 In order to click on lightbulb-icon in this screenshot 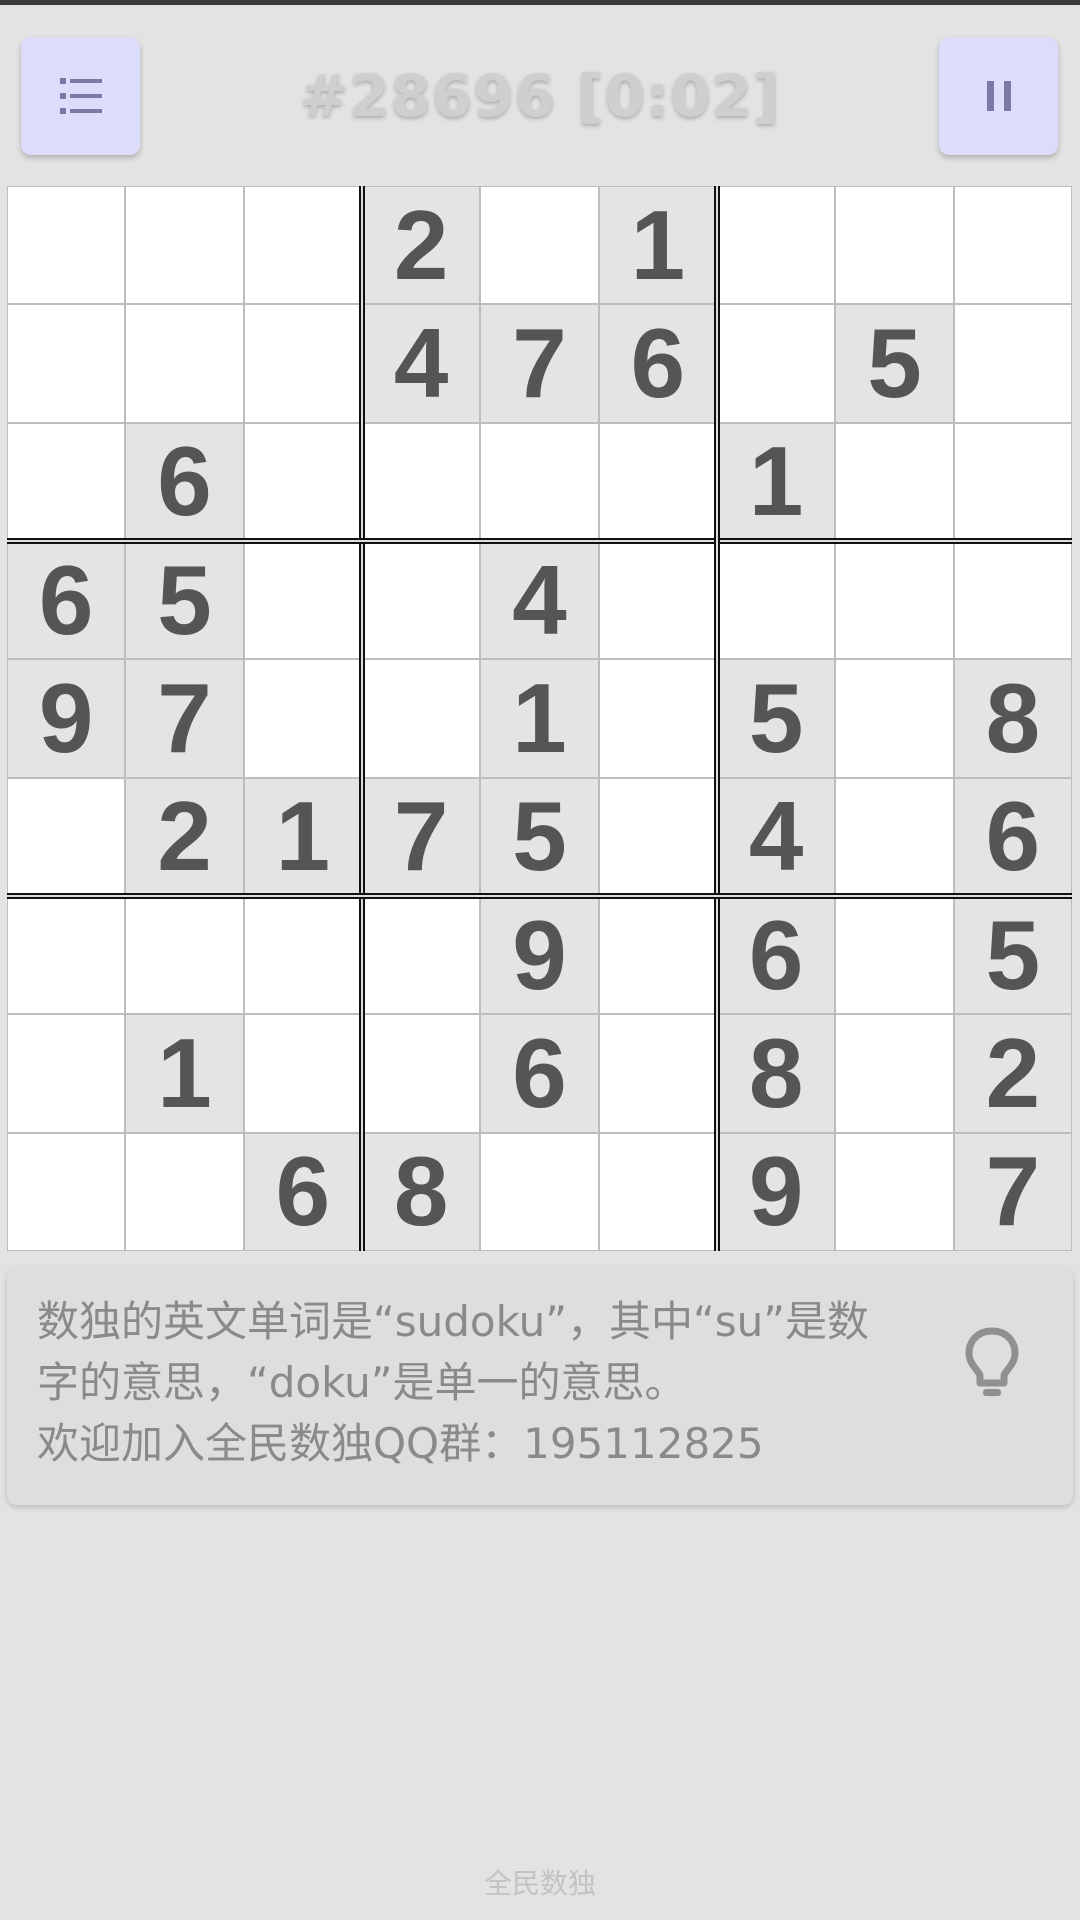, I will do `click(992, 1363)`.